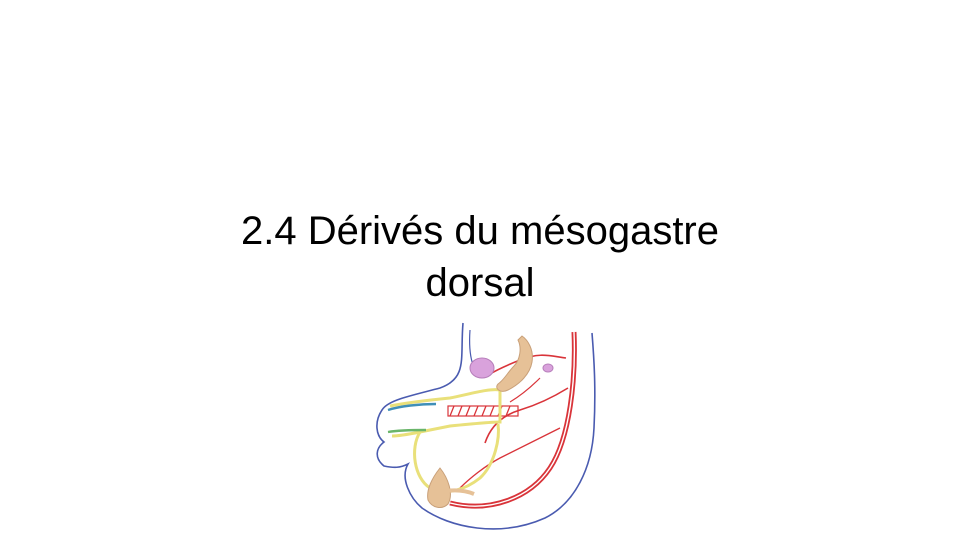  I want to click on body-wall-outline, so click(486, 426).